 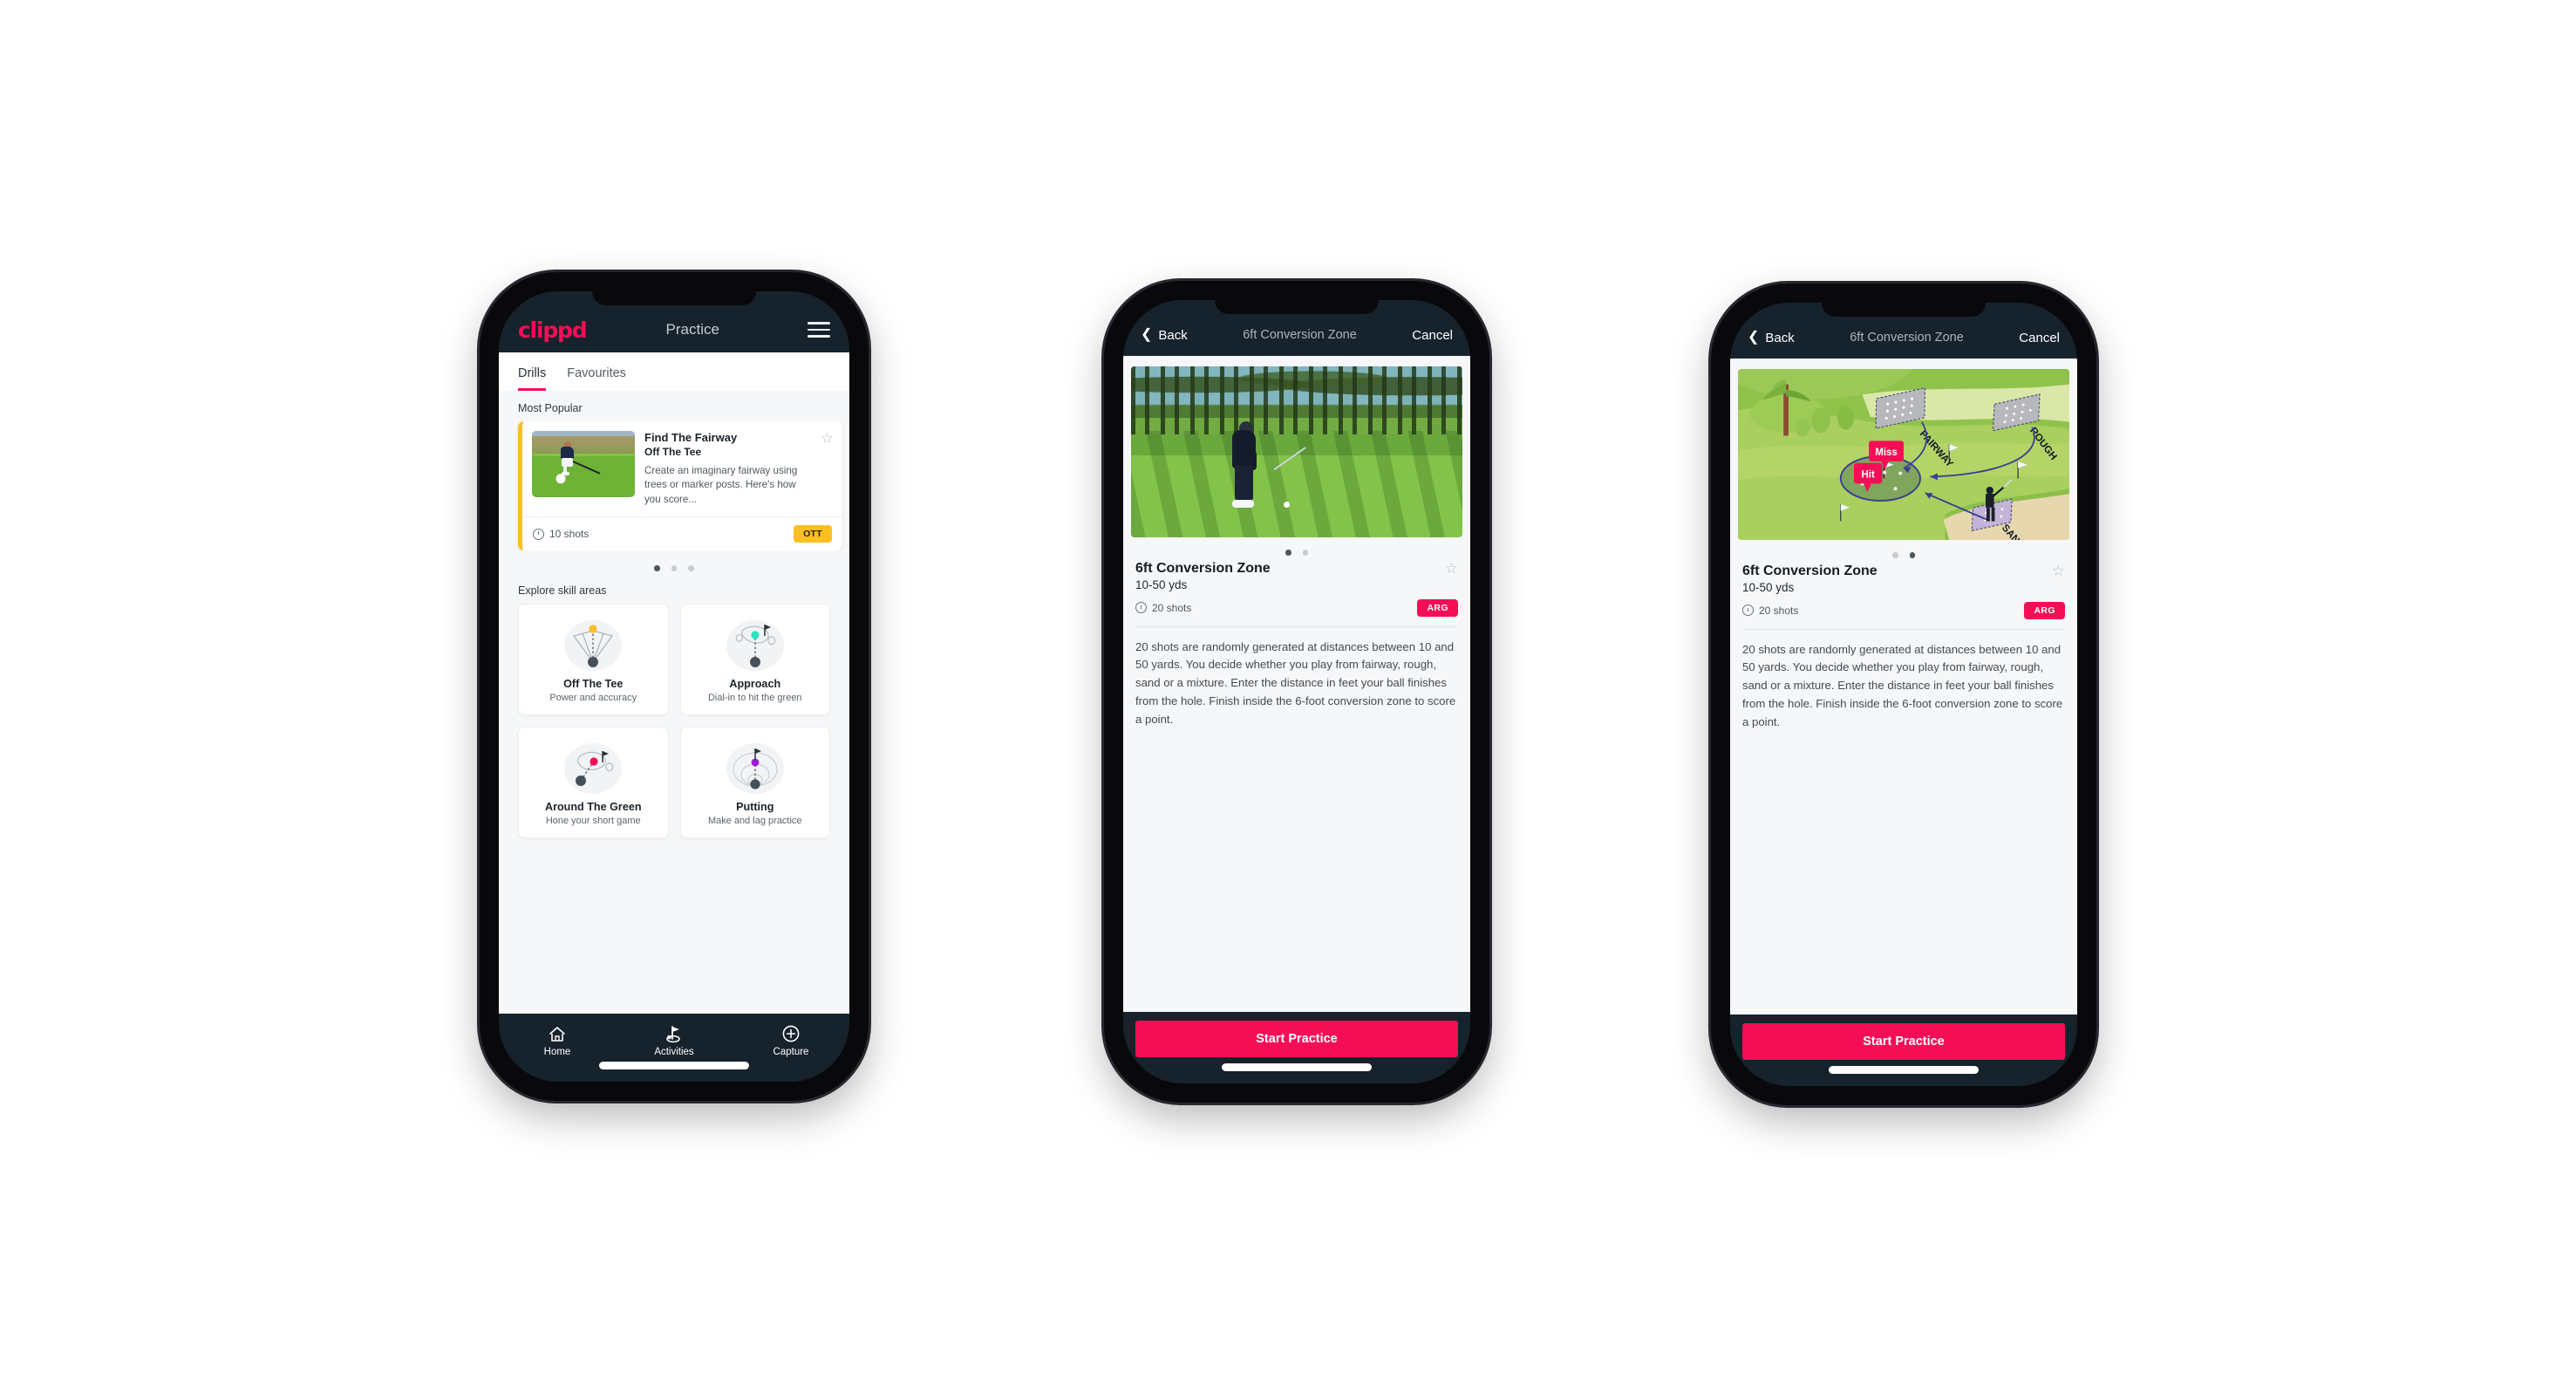 I want to click on golfer-chipping-photo, so click(x=1296, y=452).